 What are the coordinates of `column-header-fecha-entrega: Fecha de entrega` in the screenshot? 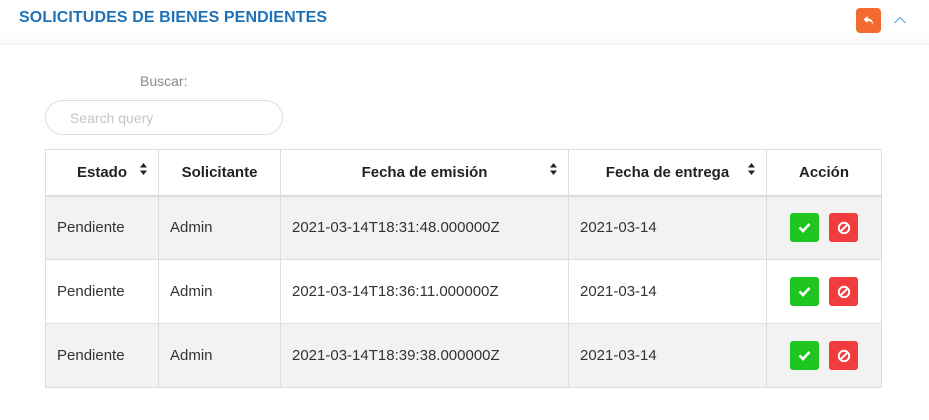 It's located at (667, 173).